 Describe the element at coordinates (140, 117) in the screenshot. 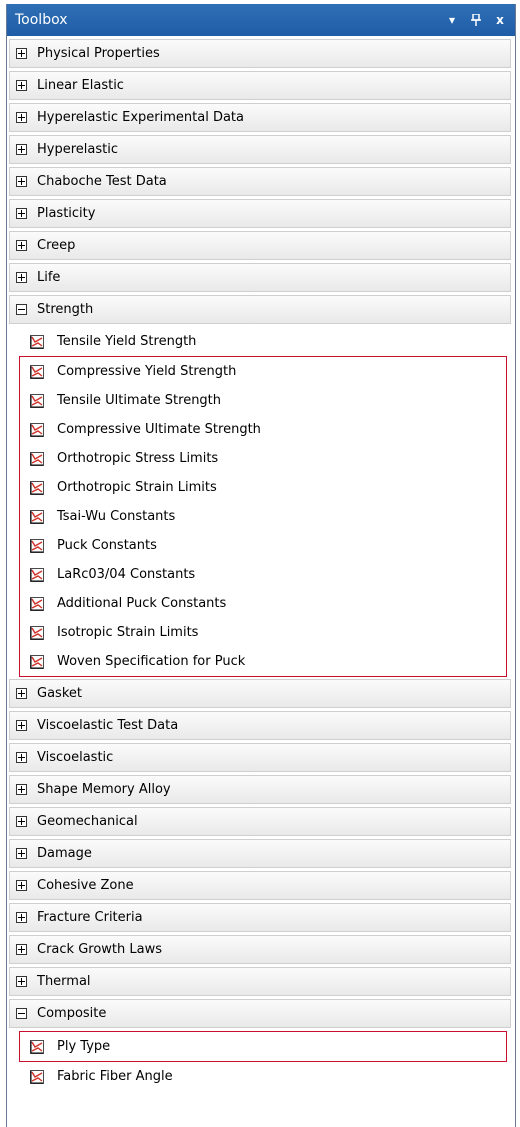

I see `category-label: Hyperelastic Experimental Data` at that location.